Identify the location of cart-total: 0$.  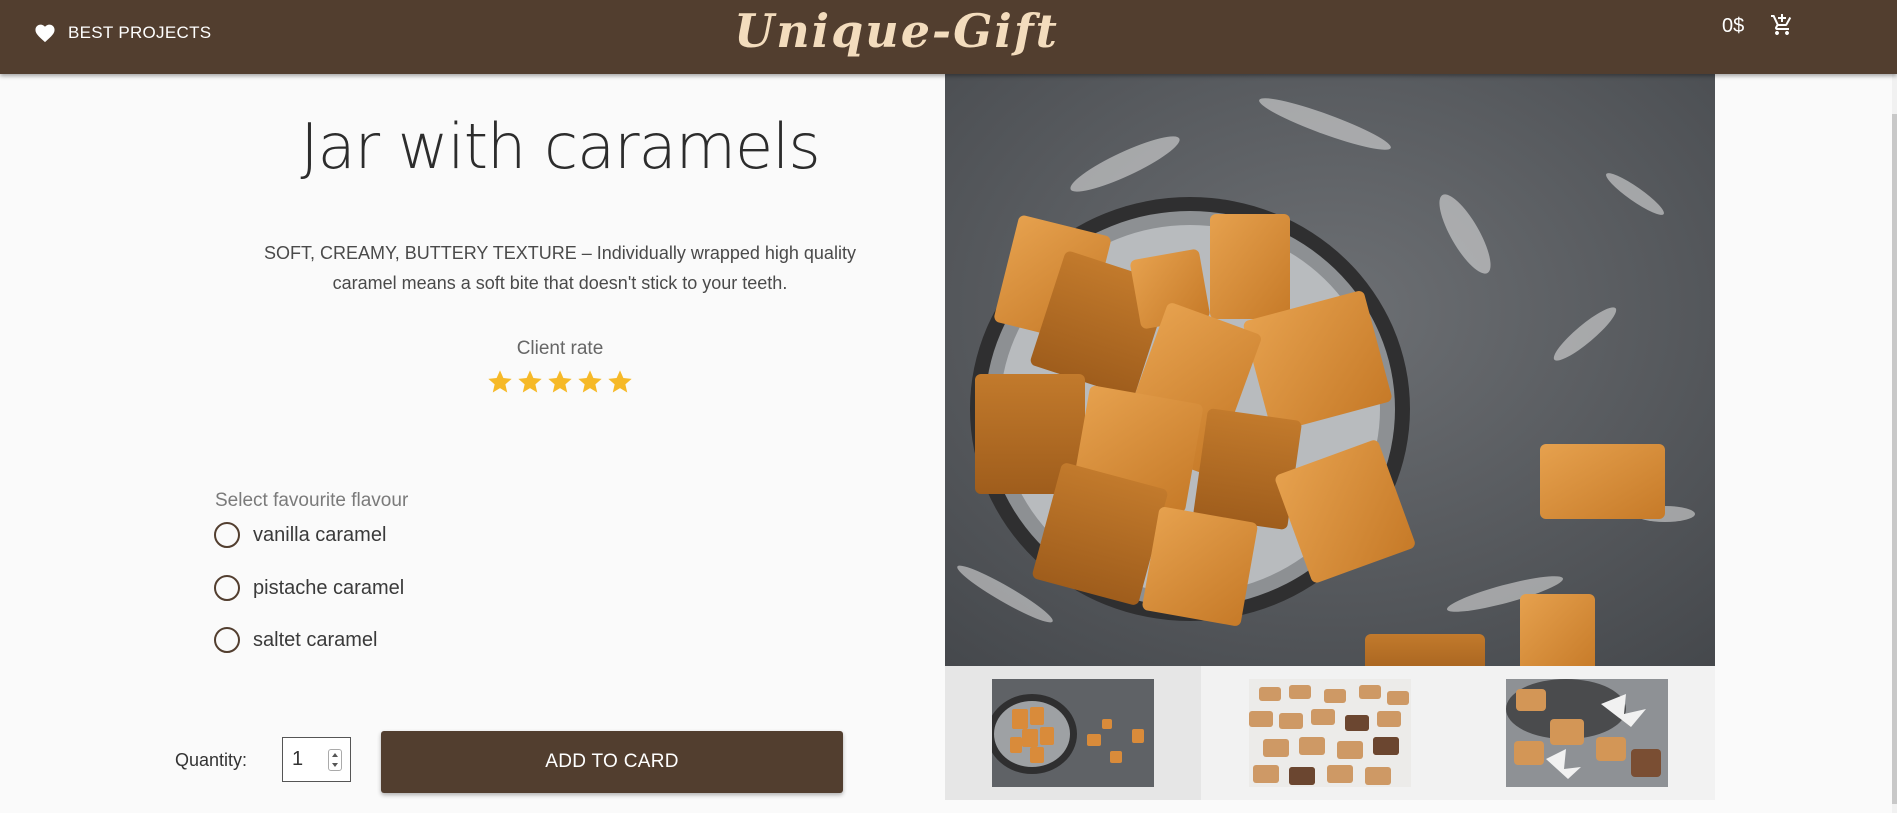
(1733, 26).